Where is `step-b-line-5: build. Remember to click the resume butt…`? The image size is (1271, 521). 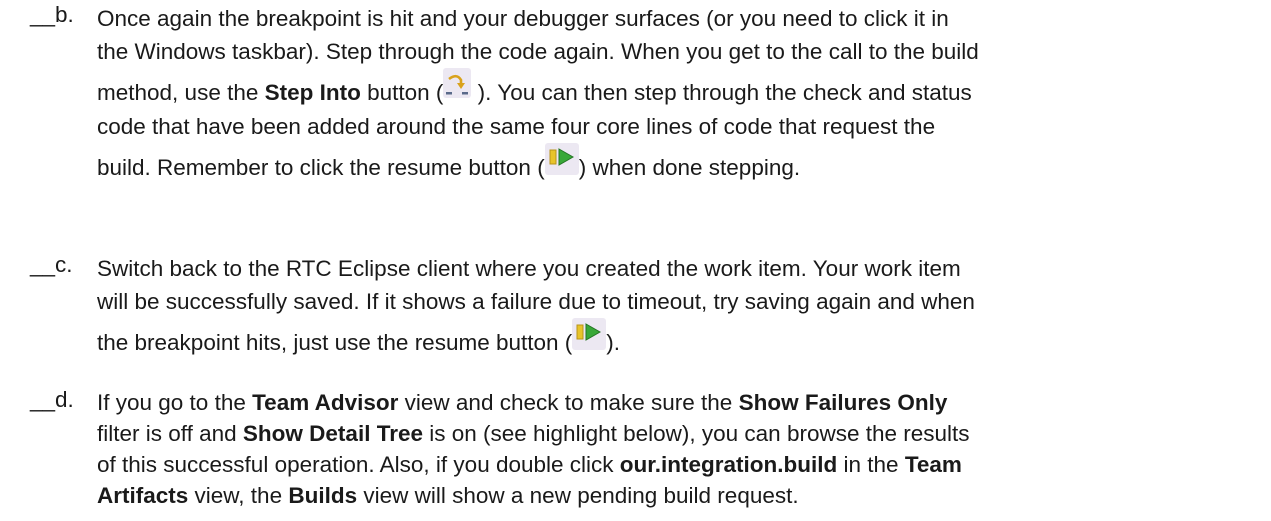
step-b-line-5: build. Remember to click the resume butt… is located at coordinates (652, 168).